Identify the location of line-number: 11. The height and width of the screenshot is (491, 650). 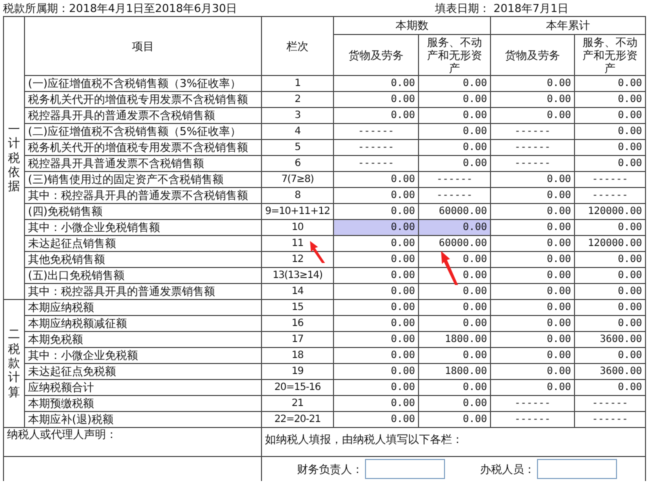
(298, 243).